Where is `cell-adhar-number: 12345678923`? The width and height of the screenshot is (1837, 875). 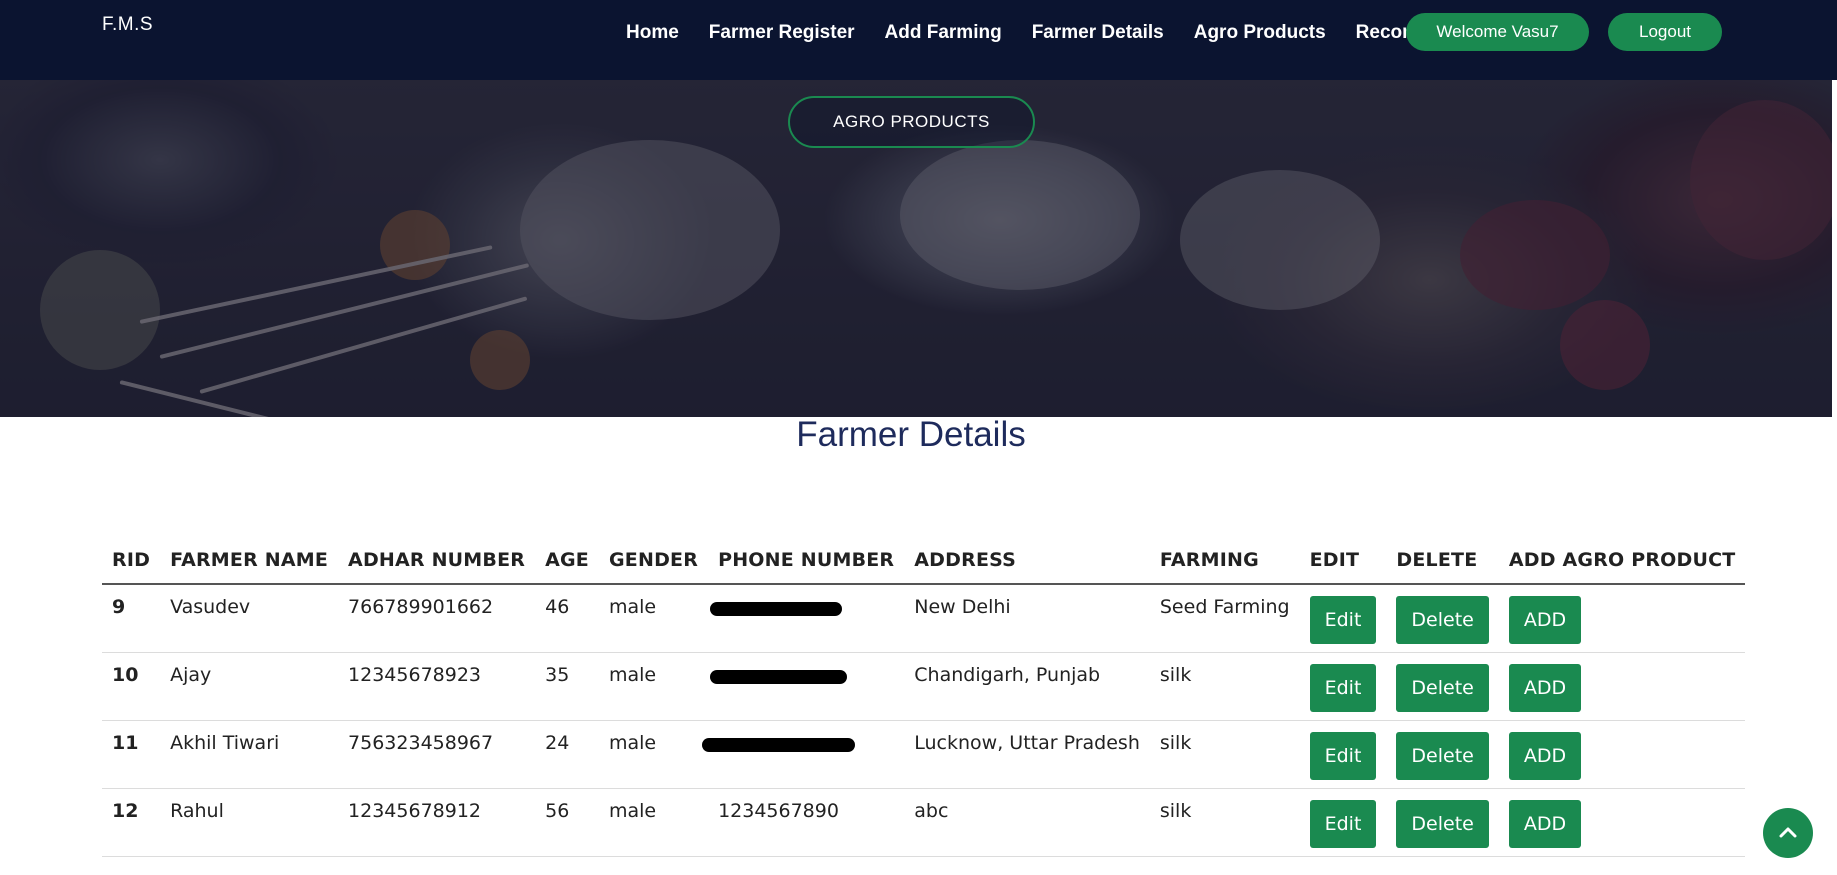 cell-adhar-number: 12345678923 is located at coordinates (437, 686).